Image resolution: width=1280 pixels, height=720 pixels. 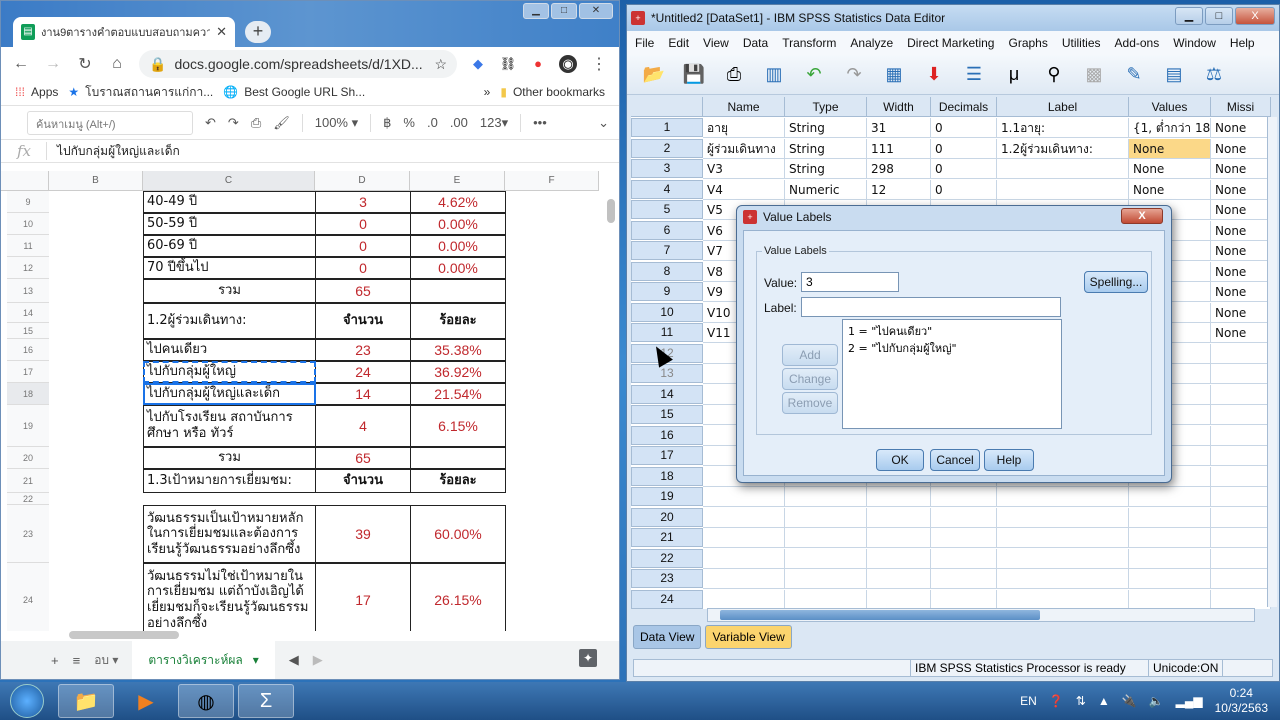 What do you see at coordinates (644, 43) in the screenshot?
I see `menu-file: File` at bounding box center [644, 43].